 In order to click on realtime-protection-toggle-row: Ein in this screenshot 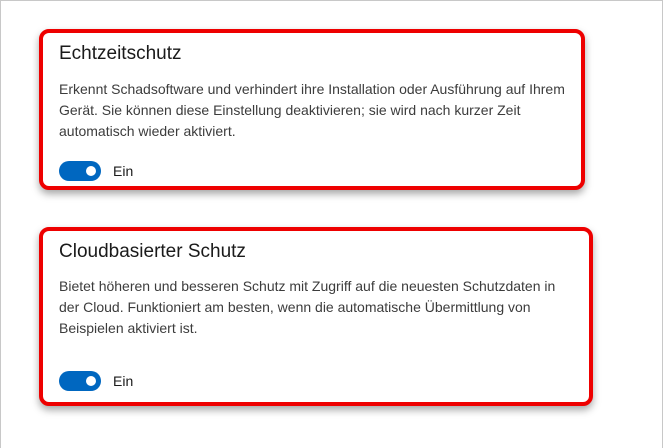, I will do `click(96, 171)`.